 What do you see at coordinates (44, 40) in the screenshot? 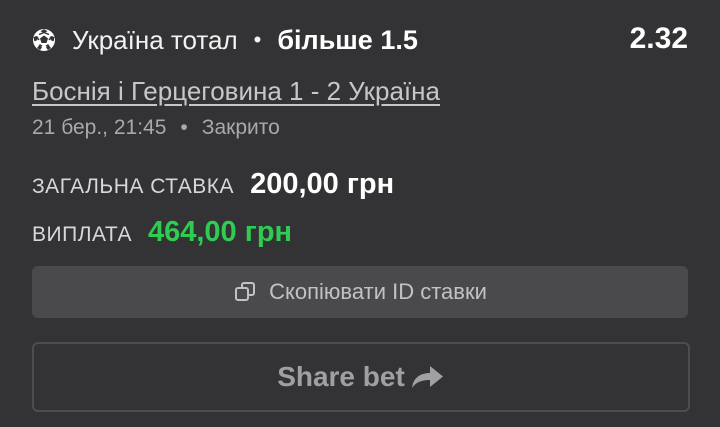
I see `soccer-ball-icon` at bounding box center [44, 40].